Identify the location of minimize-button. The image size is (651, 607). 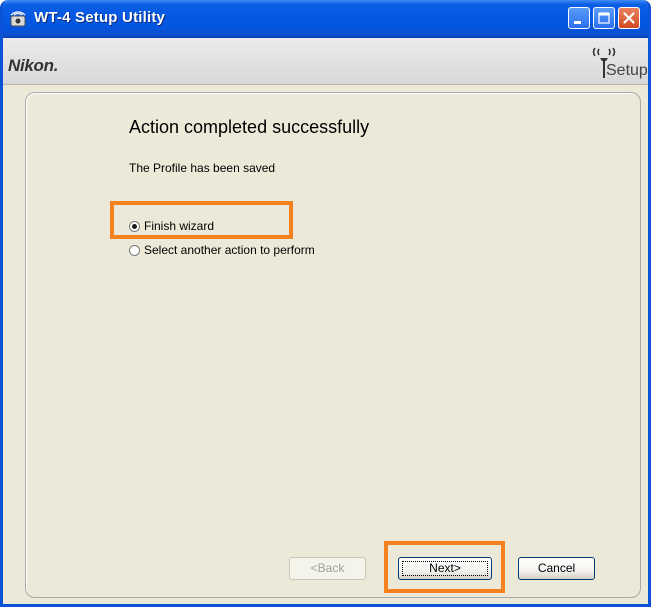
(579, 18).